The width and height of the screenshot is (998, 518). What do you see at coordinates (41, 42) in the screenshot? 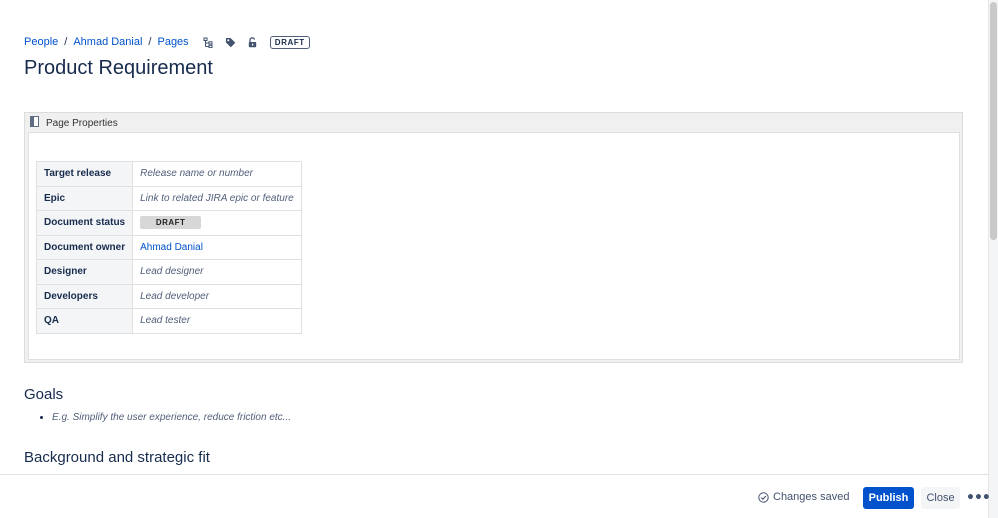
I see `breadcrumb-people: People` at bounding box center [41, 42].